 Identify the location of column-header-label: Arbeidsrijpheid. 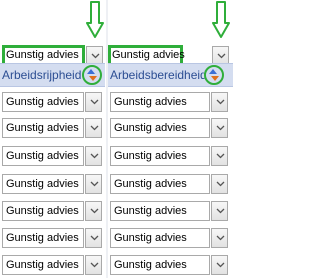
(42, 75).